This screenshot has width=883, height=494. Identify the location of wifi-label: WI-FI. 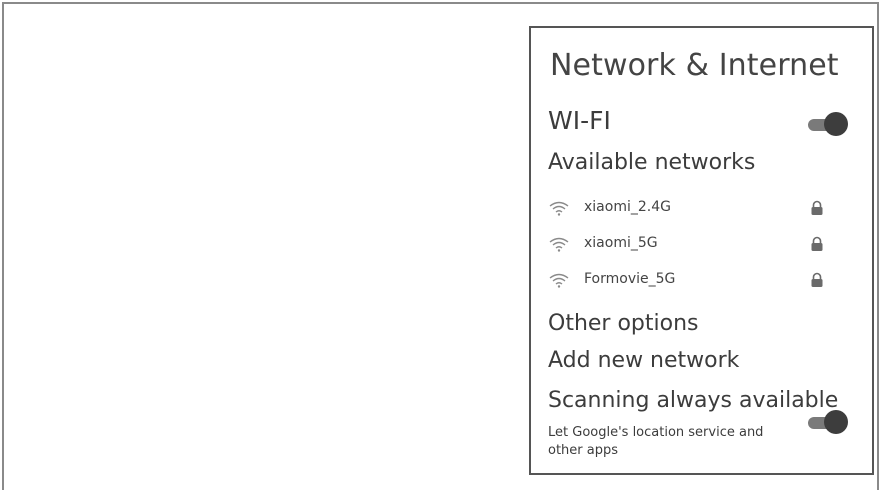
(579, 120).